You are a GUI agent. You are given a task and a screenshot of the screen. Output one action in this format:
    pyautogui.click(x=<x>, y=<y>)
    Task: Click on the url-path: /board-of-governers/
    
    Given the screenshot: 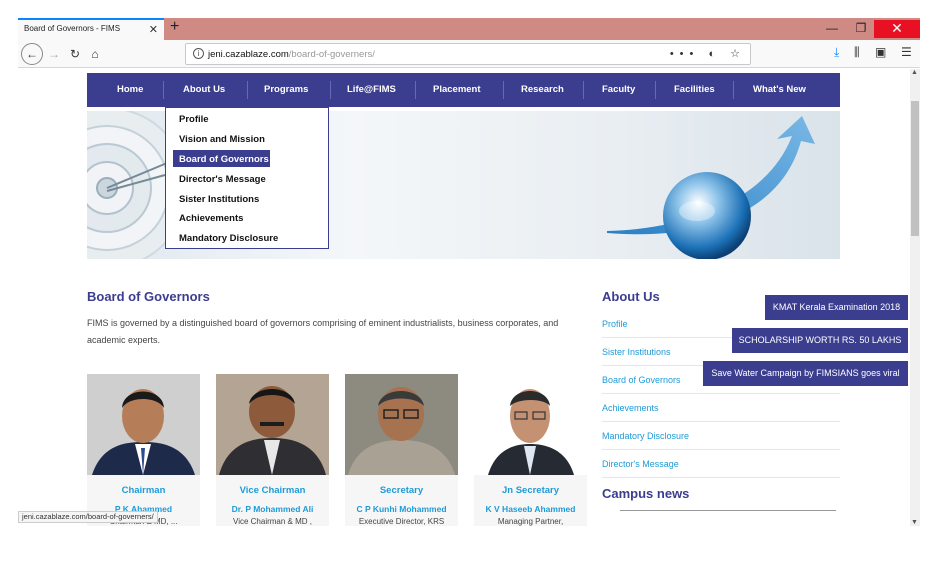 What is the action you would take?
    pyautogui.click(x=331, y=54)
    